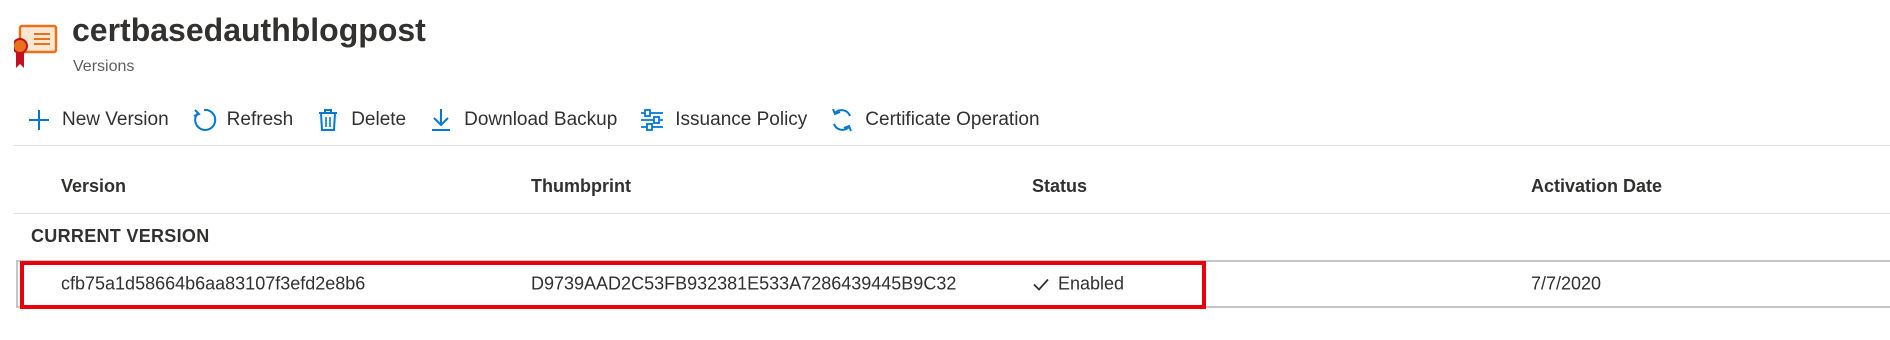 The height and width of the screenshot is (340, 1890). I want to click on activation-date-cell: 7/7/2020, so click(1566, 283).